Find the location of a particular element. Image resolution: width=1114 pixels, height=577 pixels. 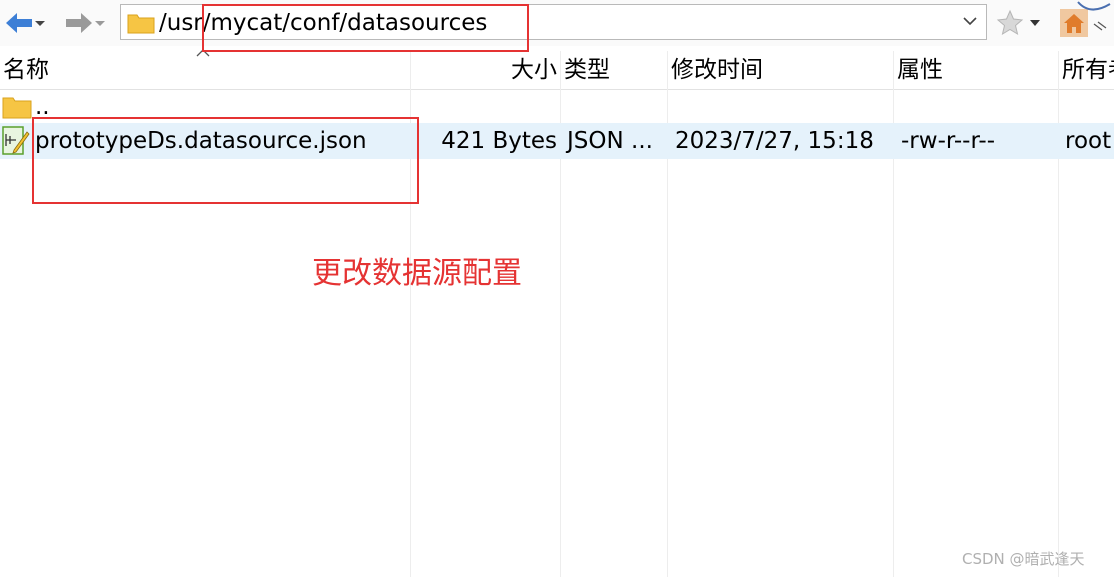

file-modified: 2023/7/27, 15:18 is located at coordinates (774, 141).